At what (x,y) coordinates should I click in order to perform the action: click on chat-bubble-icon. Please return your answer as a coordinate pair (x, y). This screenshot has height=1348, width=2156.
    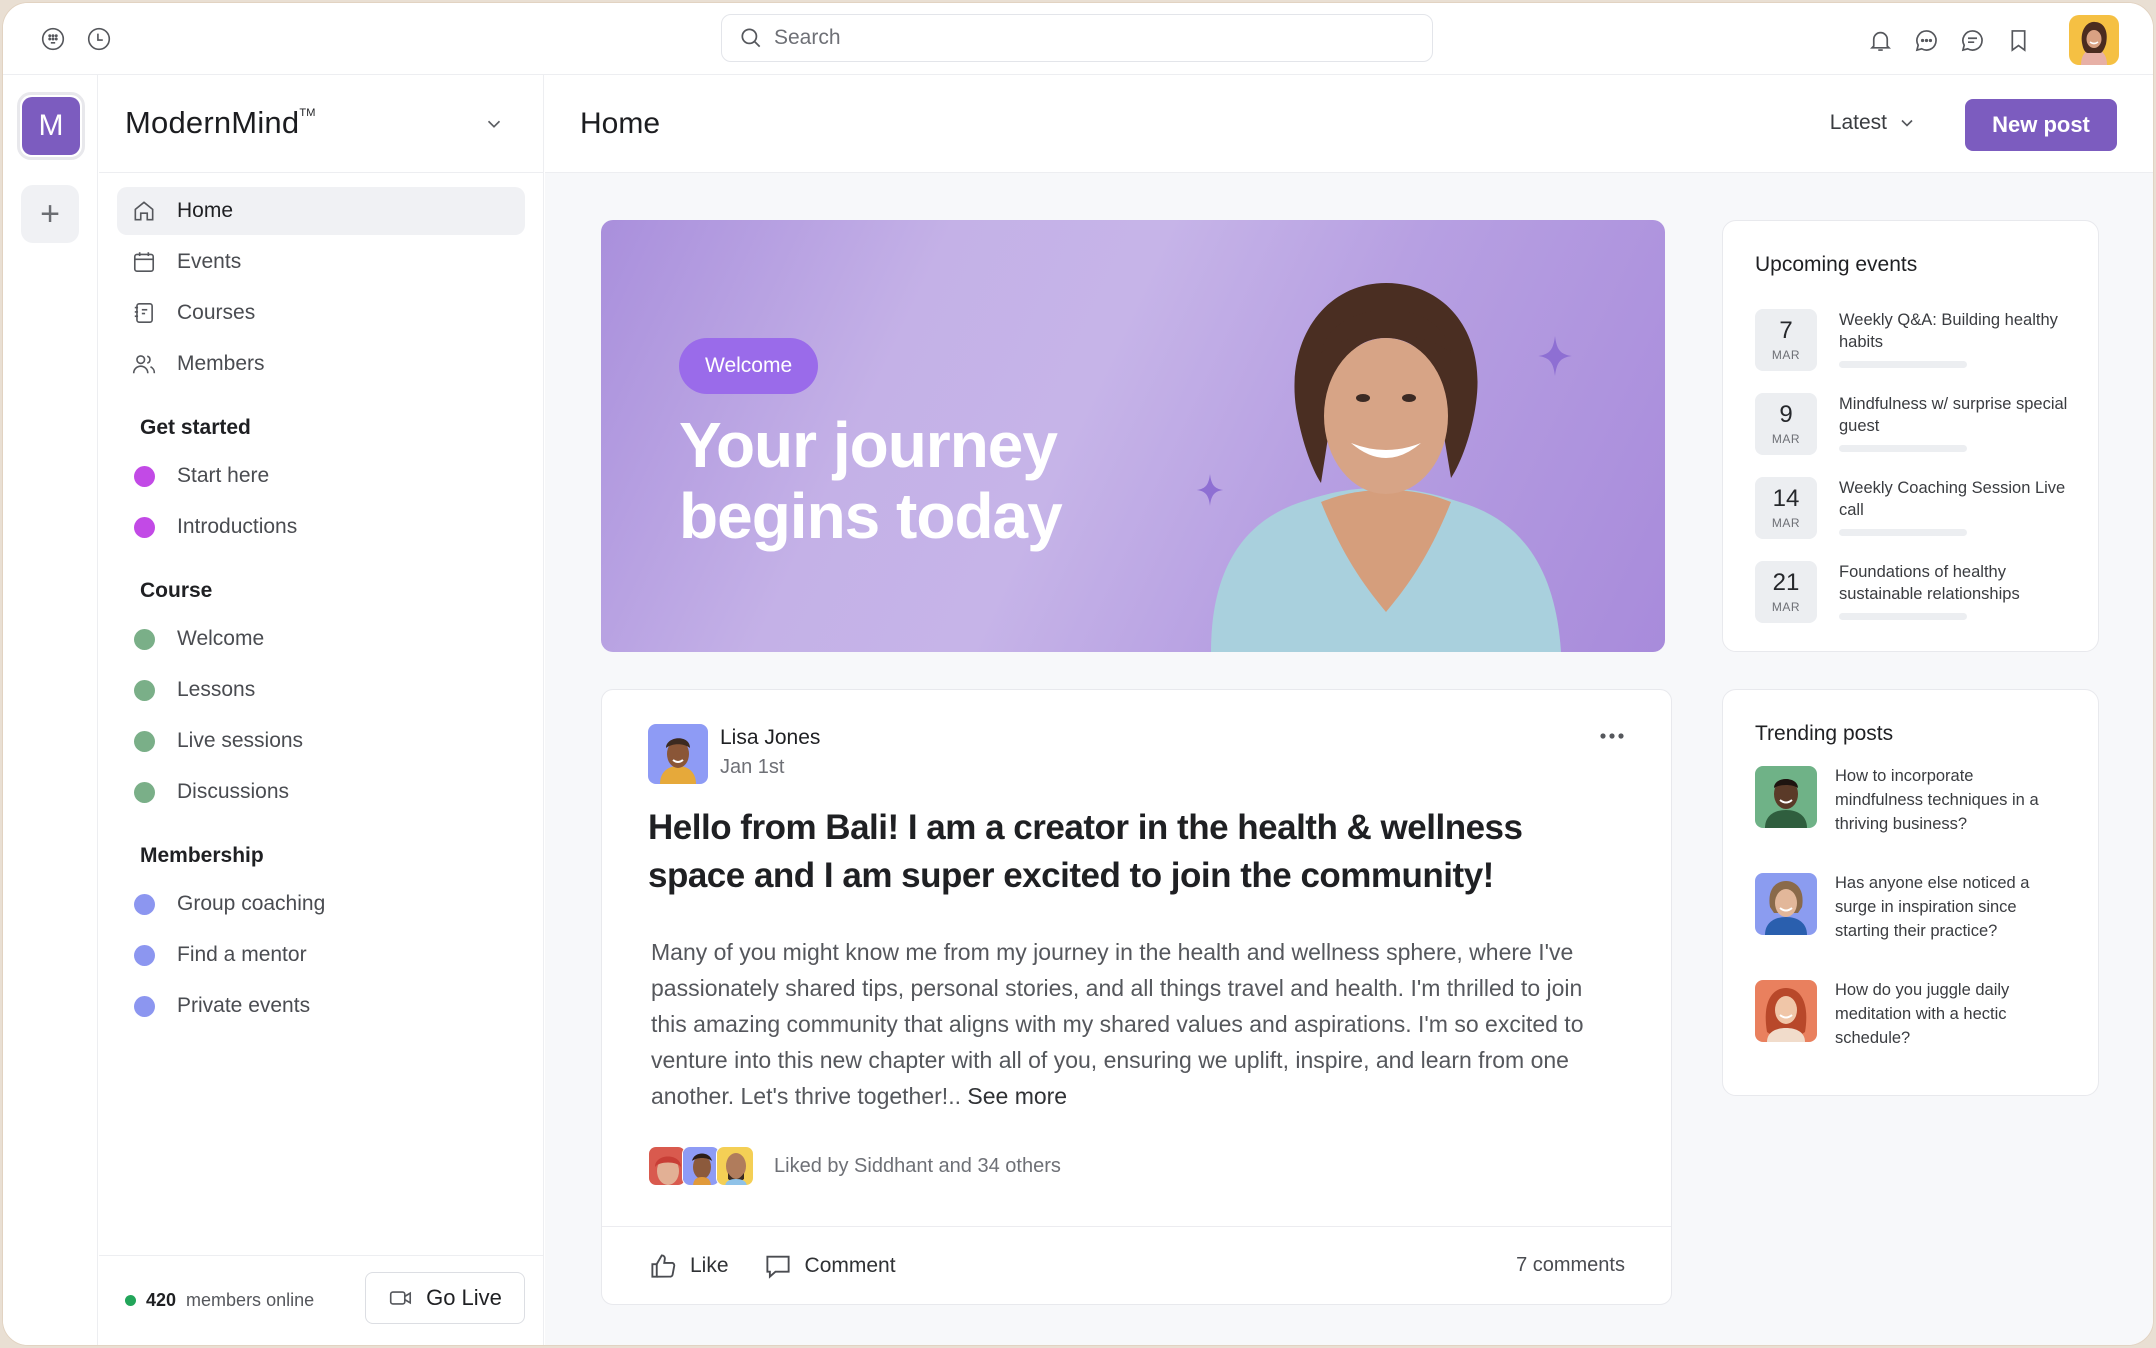
    Looking at the image, I should click on (1926, 40).